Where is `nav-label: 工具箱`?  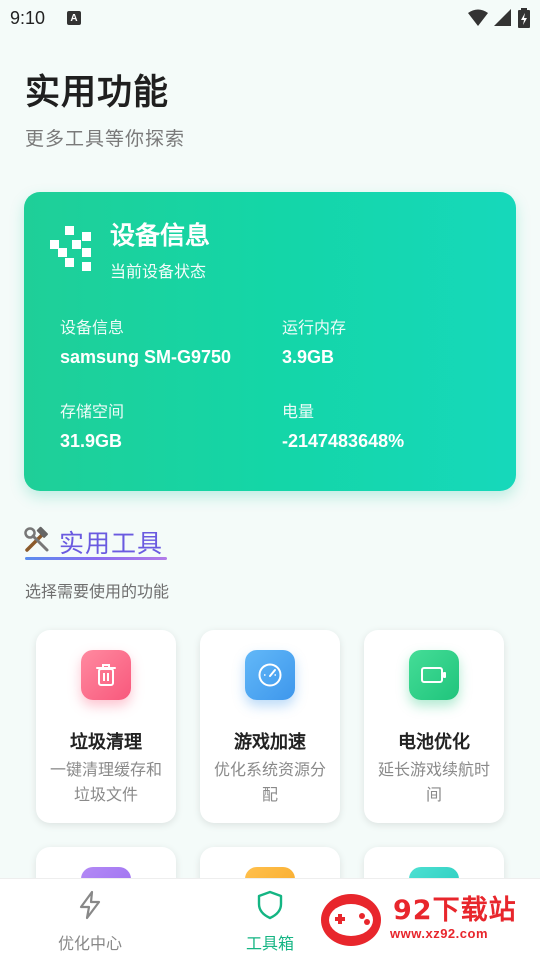
nav-label: 工具箱 is located at coordinates (269, 943).